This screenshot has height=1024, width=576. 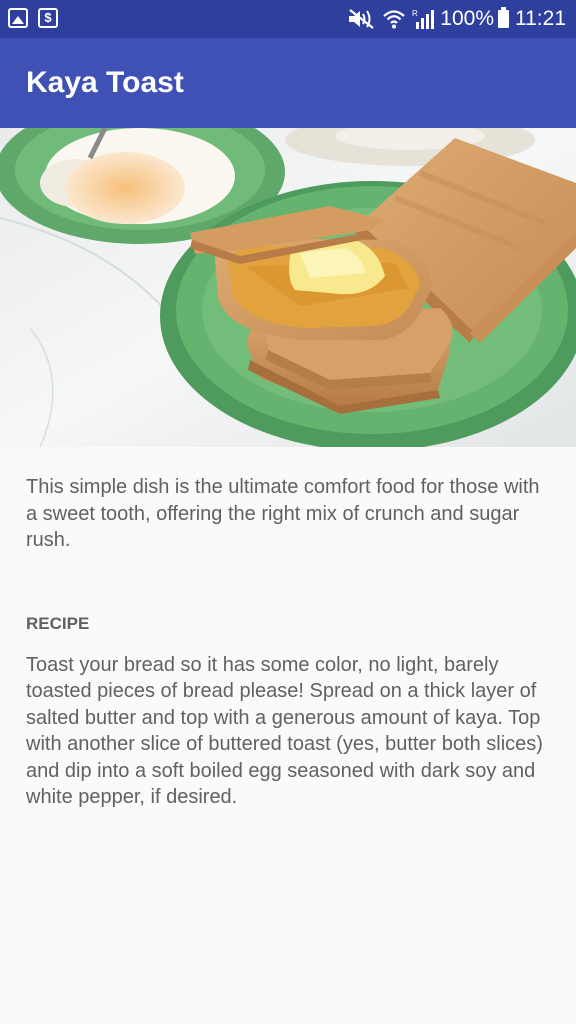 I want to click on battery-percentage: 100%, so click(x=467, y=18).